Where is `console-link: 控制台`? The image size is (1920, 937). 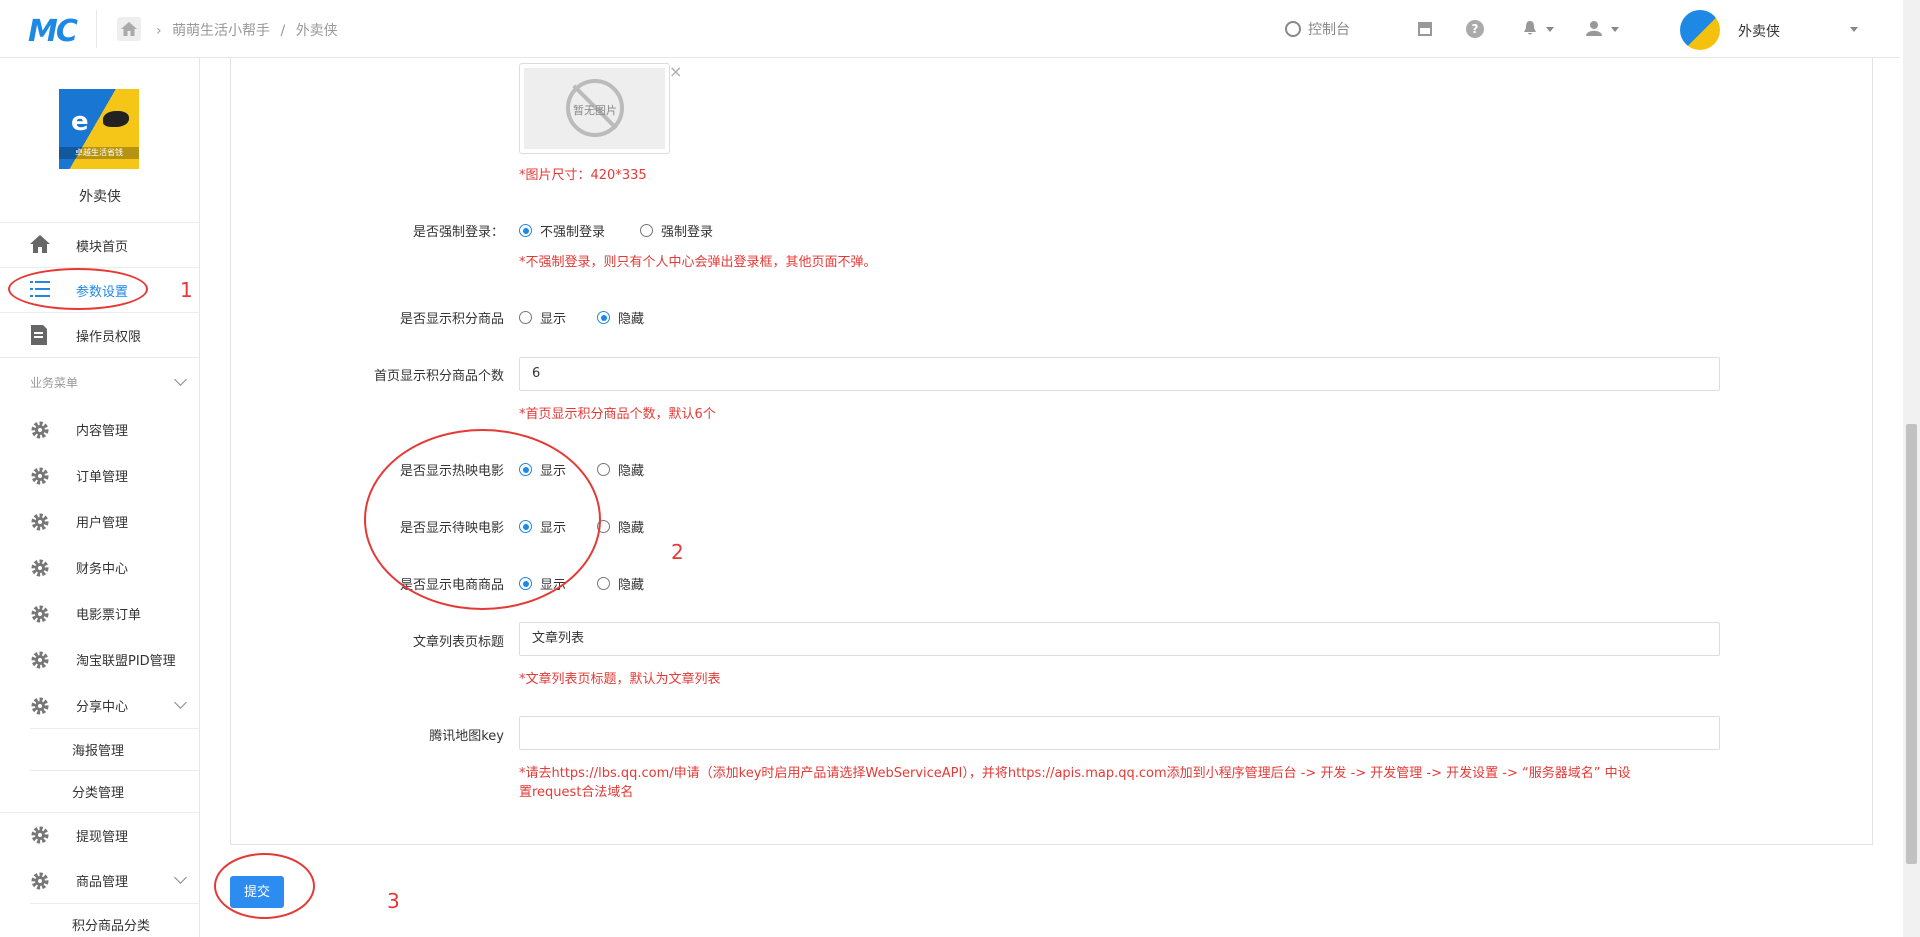
console-link: 控制台 is located at coordinates (1317, 29).